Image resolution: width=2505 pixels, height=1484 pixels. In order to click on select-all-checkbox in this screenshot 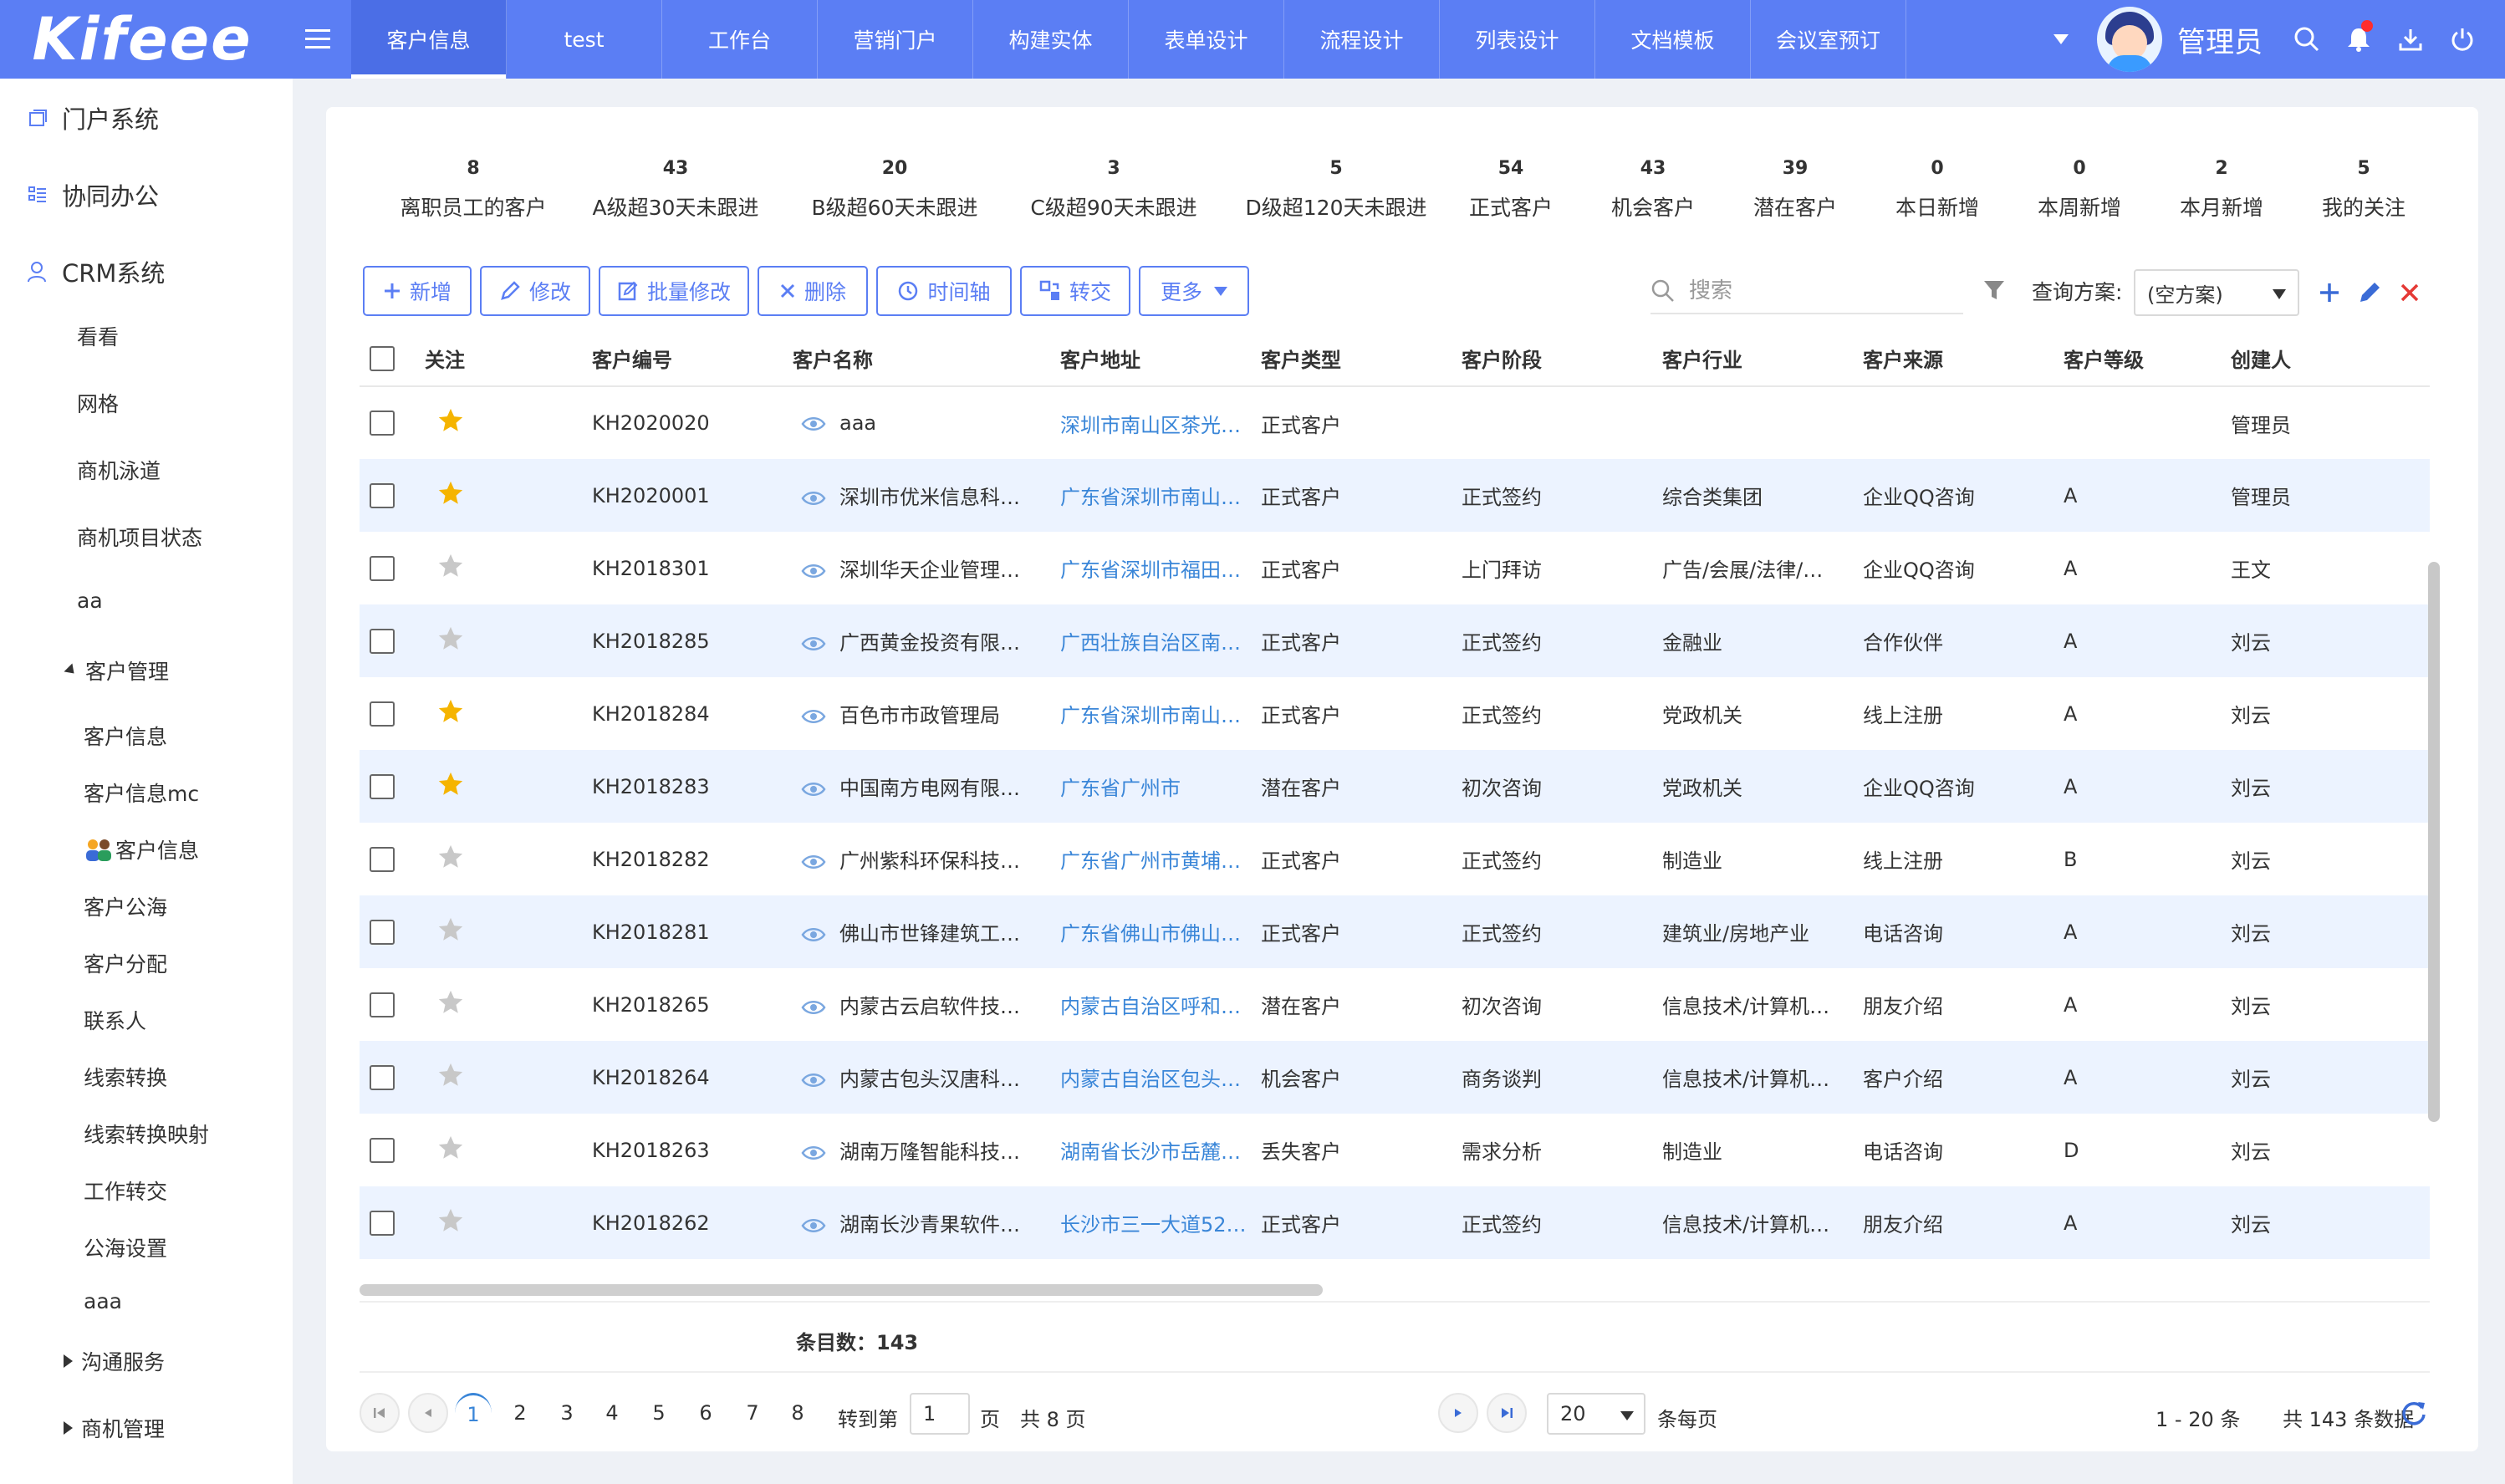, I will do `click(383, 358)`.